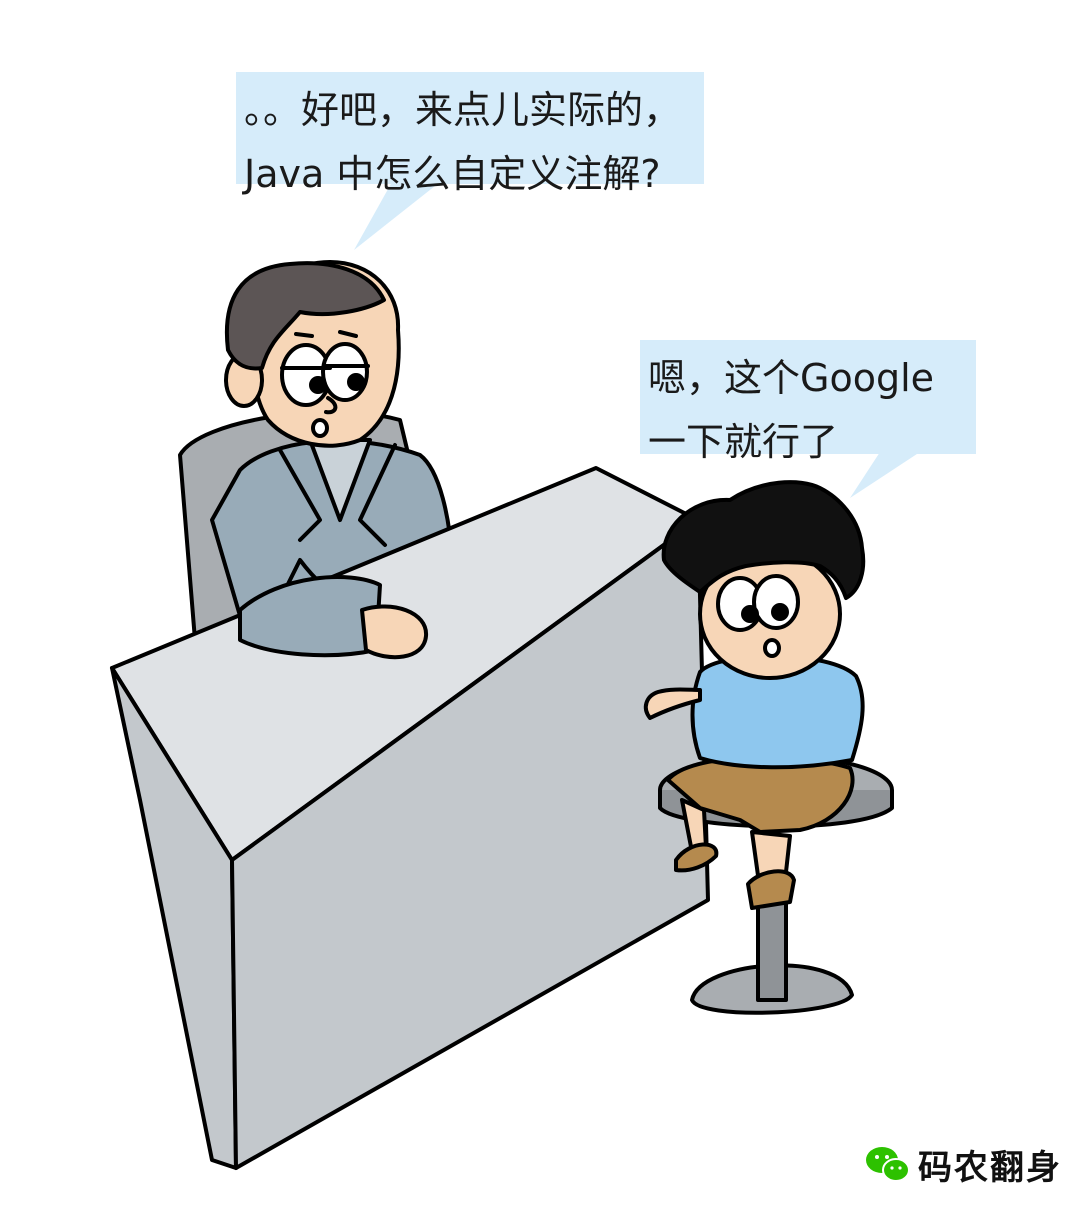 This screenshot has height=1214, width=1080. What do you see at coordinates (452, 174) in the screenshot?
I see `interviewer-speech-line-2: Java 中怎么自定义注解?` at bounding box center [452, 174].